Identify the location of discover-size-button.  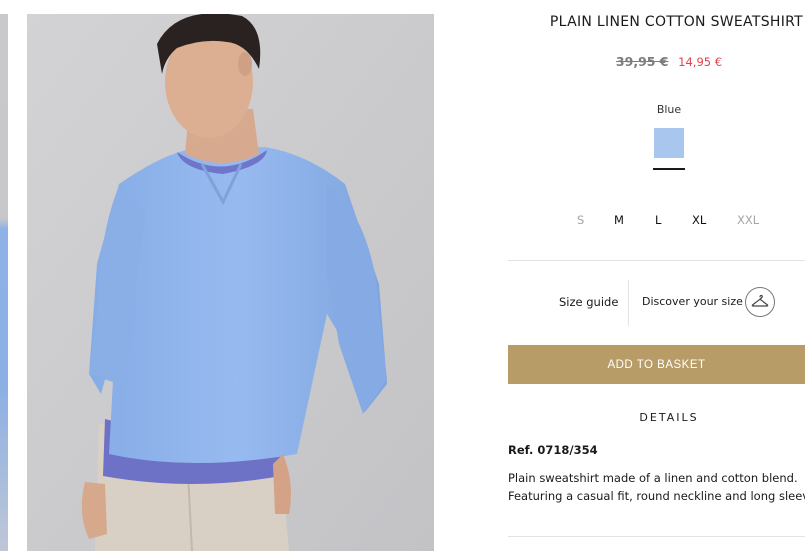
(760, 302).